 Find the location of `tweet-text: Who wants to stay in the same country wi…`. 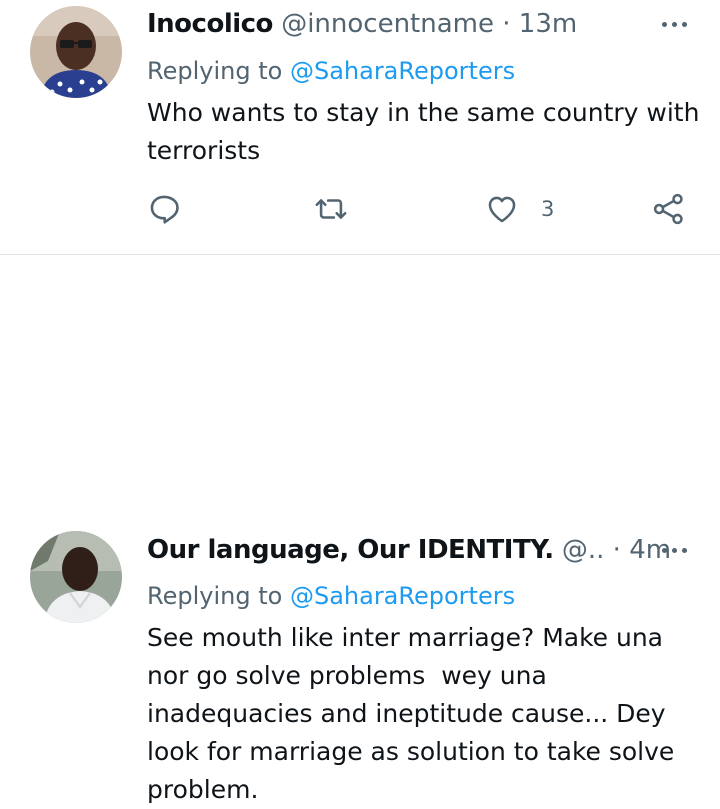

tweet-text: Who wants to stay in the same country wi… is located at coordinates (427, 132).